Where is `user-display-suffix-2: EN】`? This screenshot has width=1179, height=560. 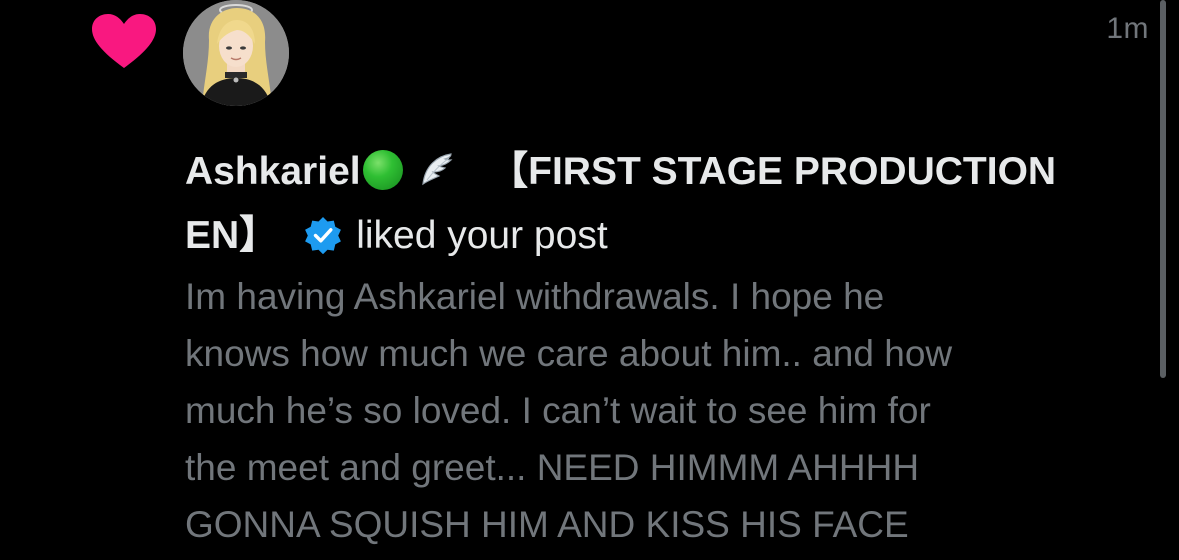 user-display-suffix-2: EN】 is located at coordinates (232, 235).